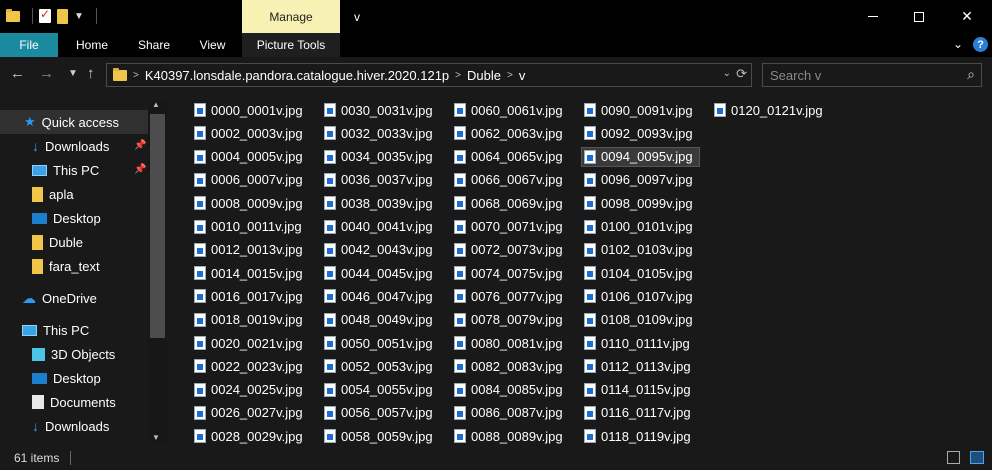 The image size is (992, 470). I want to click on file-item: 0084_0085v.jpg, so click(510, 390).